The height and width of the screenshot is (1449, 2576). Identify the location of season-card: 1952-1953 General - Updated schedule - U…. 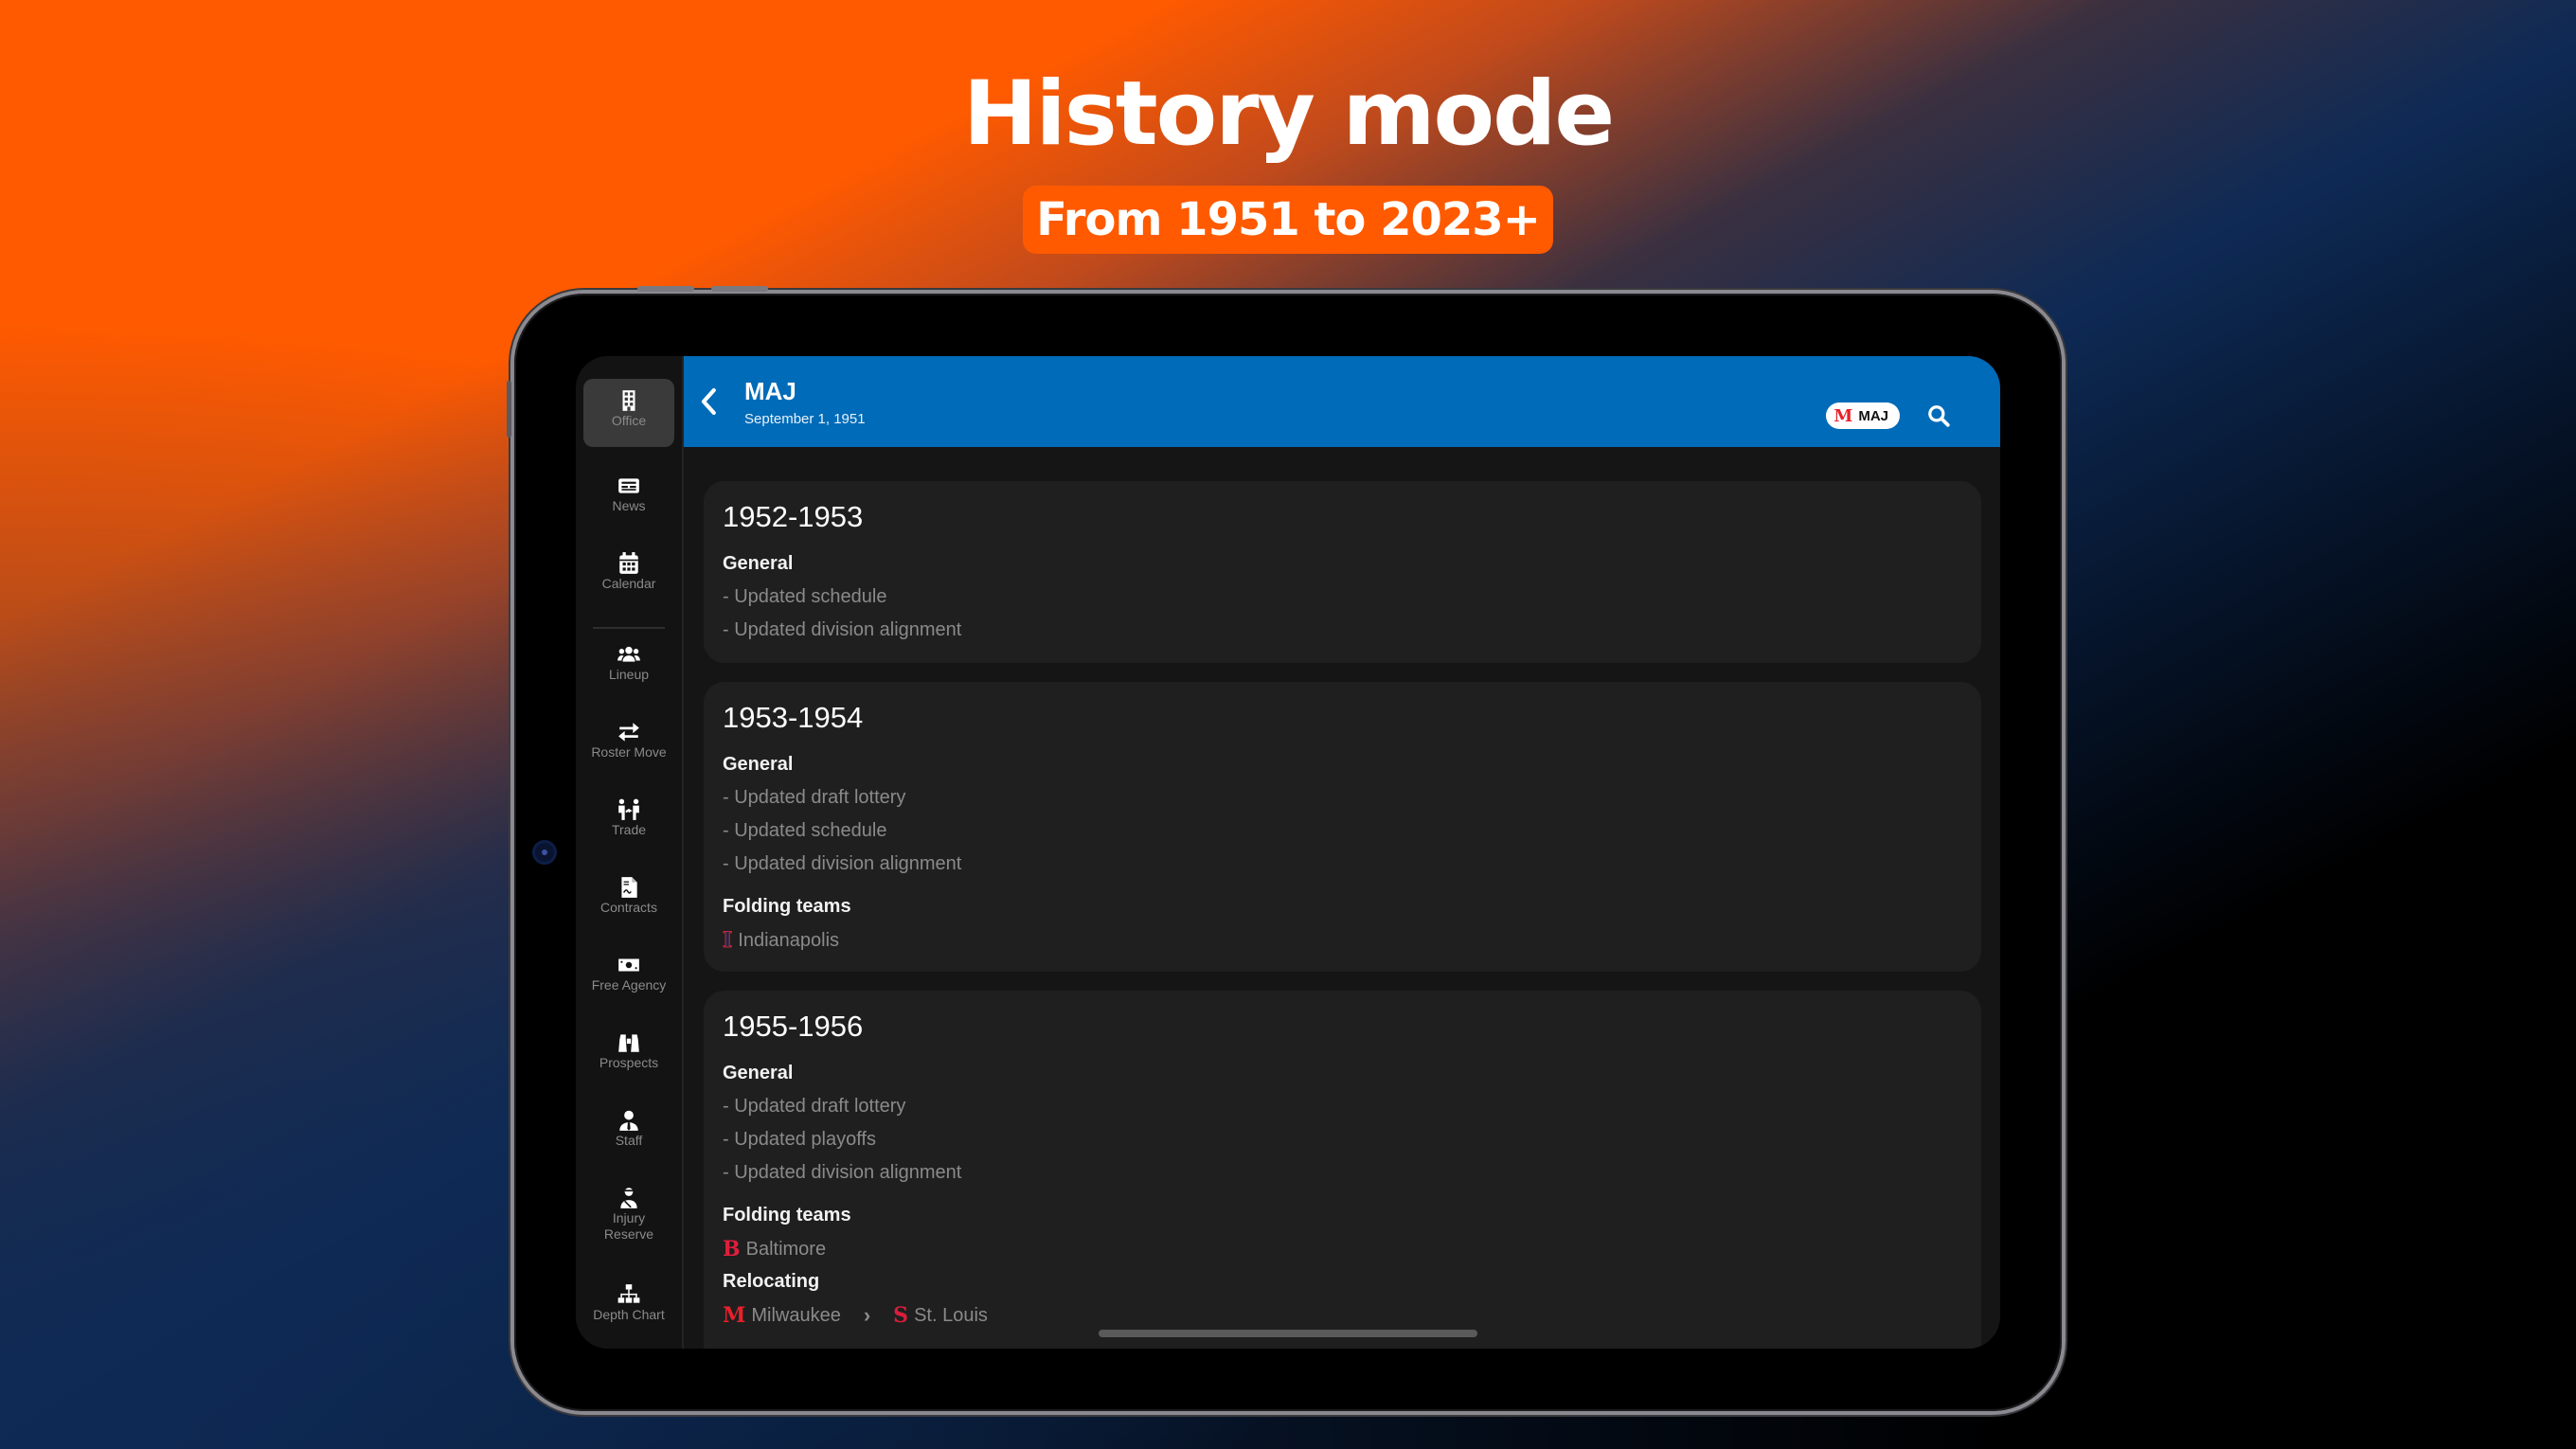
(1342, 572).